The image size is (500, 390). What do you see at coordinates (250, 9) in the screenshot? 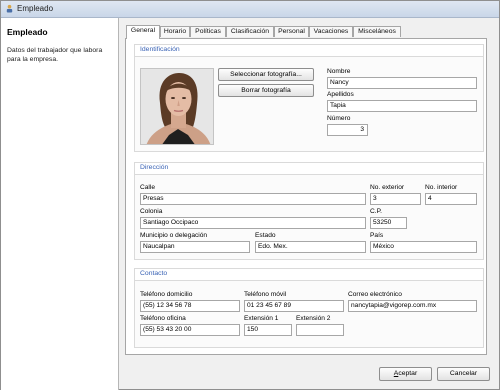
I see `title-bar: Empleado` at bounding box center [250, 9].